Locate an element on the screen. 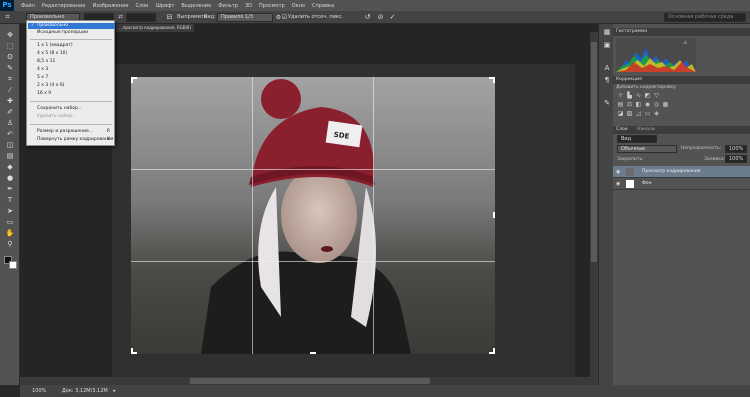 This screenshot has height=397, width=750. menu-type: Шрифт is located at coordinates (164, 6).